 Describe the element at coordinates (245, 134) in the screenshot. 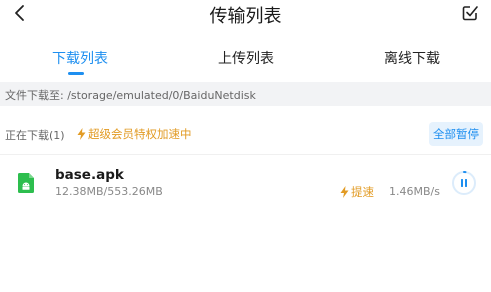

I see `download-status-row: 正在下载(1) 超级会员特权加速中 全部暂停` at that location.